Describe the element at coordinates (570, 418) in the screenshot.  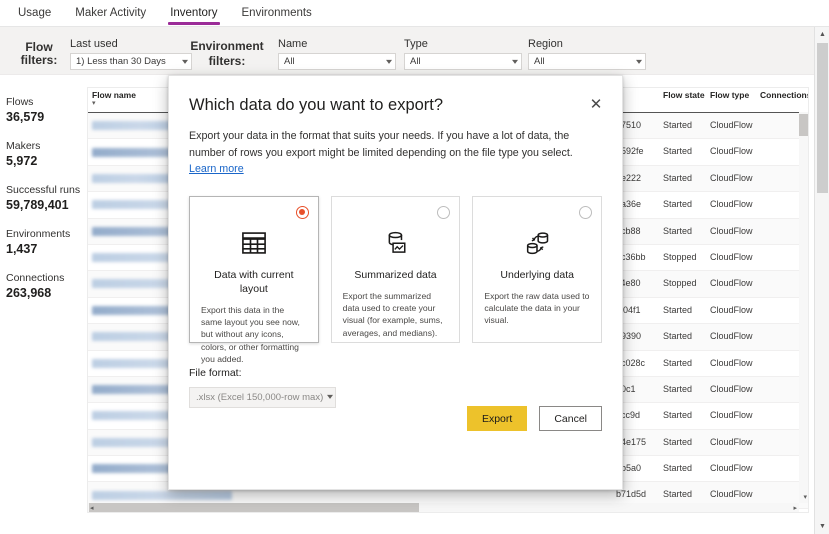
I see `cancel-button: Cancel` at that location.